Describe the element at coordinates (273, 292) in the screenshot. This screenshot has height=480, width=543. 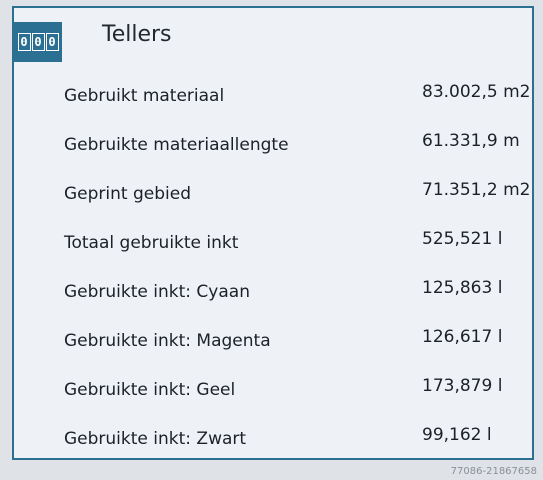
I see `counter-row-ink-cyan: Gebruikte inkt: Cyaan 125,863 l` at that location.